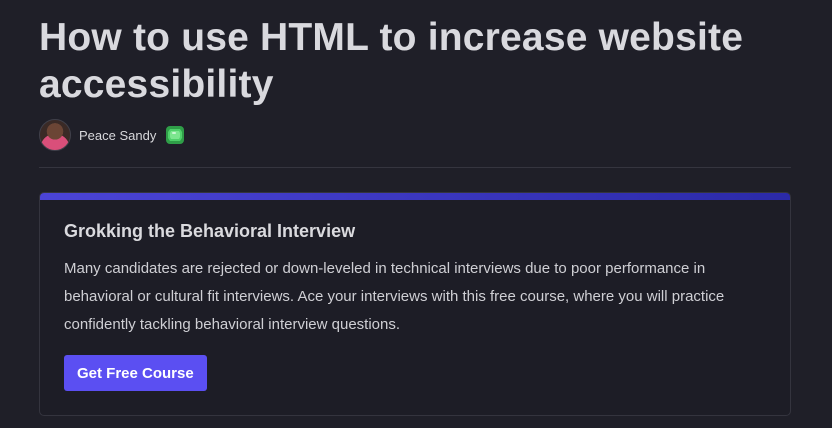 This screenshot has height=428, width=832. I want to click on author-name: Peace Sandy, so click(117, 135).